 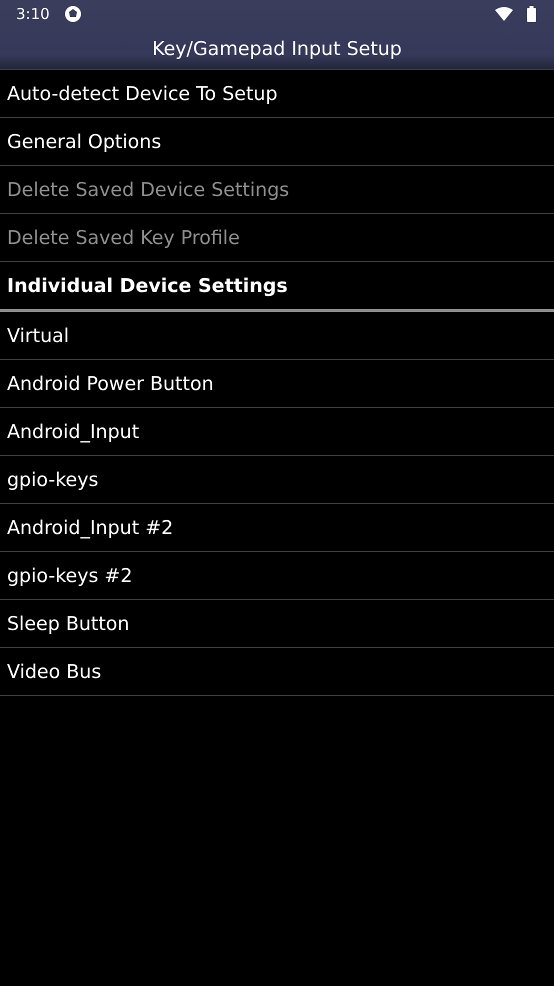 What do you see at coordinates (277, 49) in the screenshot?
I see `screen-title: Key/Gamepad Input Setup` at bounding box center [277, 49].